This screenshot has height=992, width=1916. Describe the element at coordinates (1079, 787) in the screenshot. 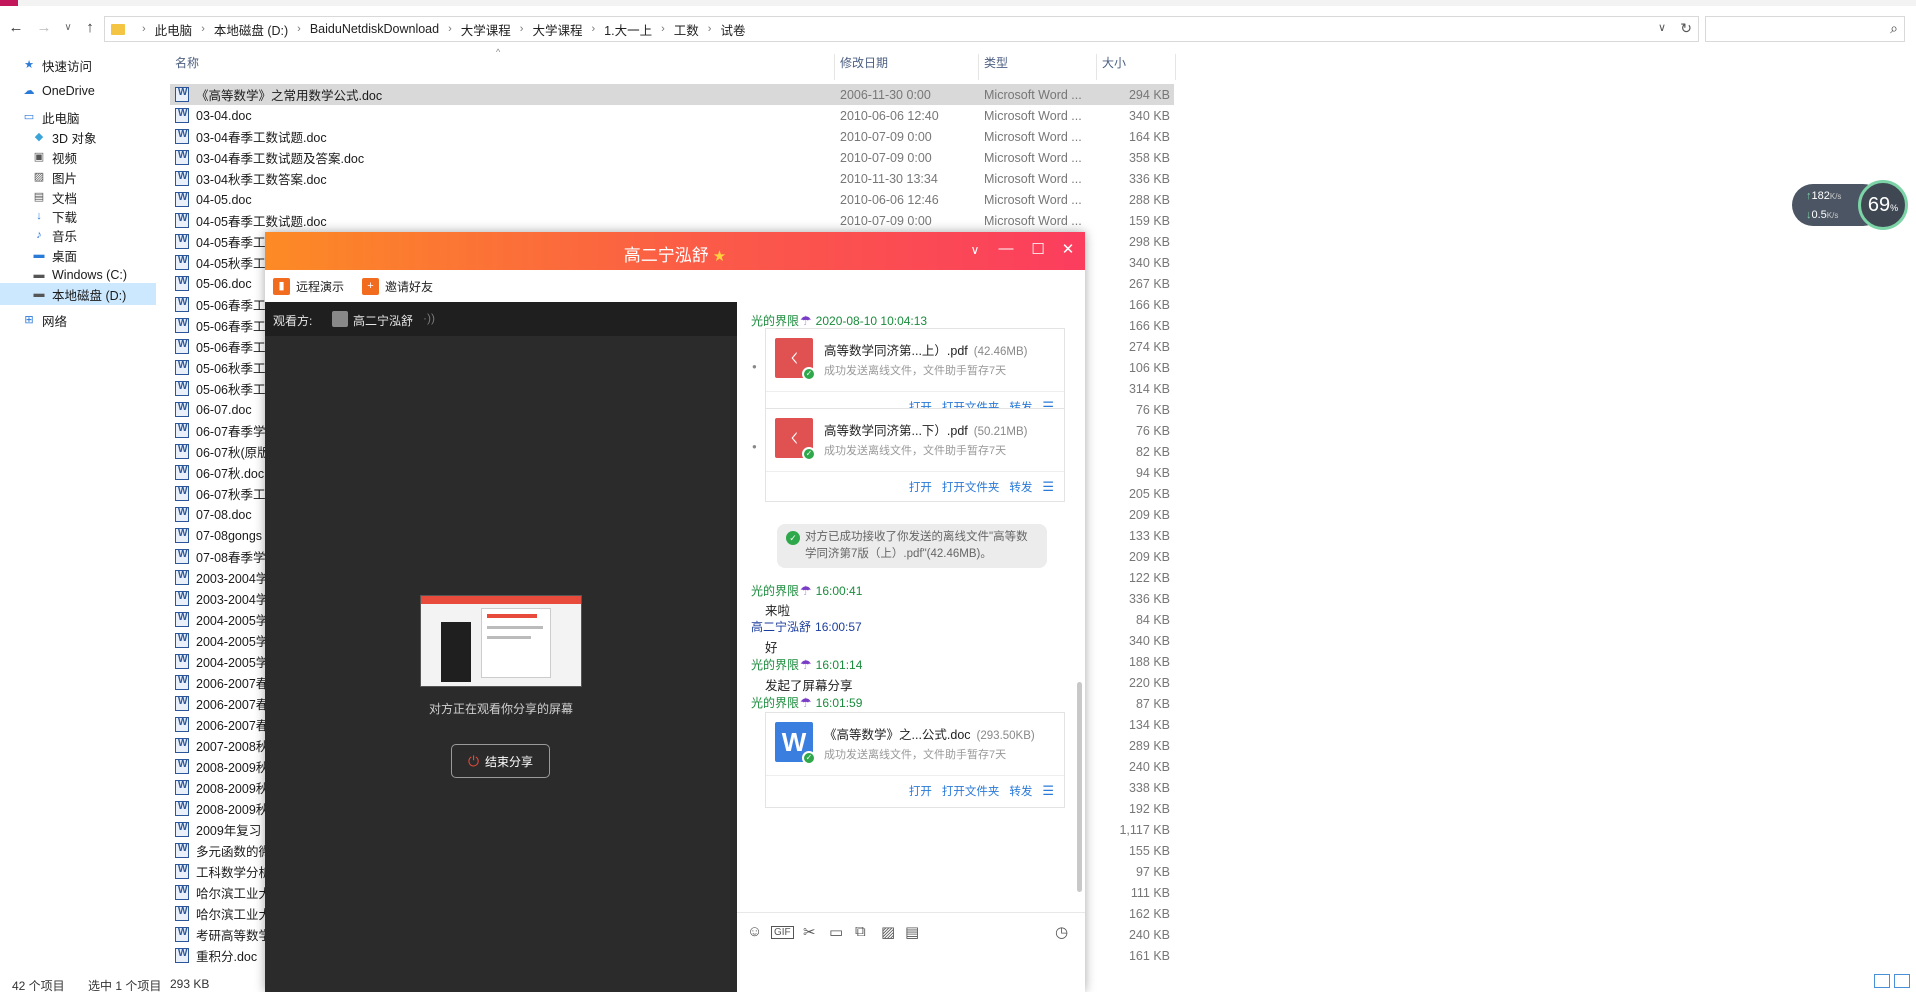

I see `message-scrollbar` at that location.